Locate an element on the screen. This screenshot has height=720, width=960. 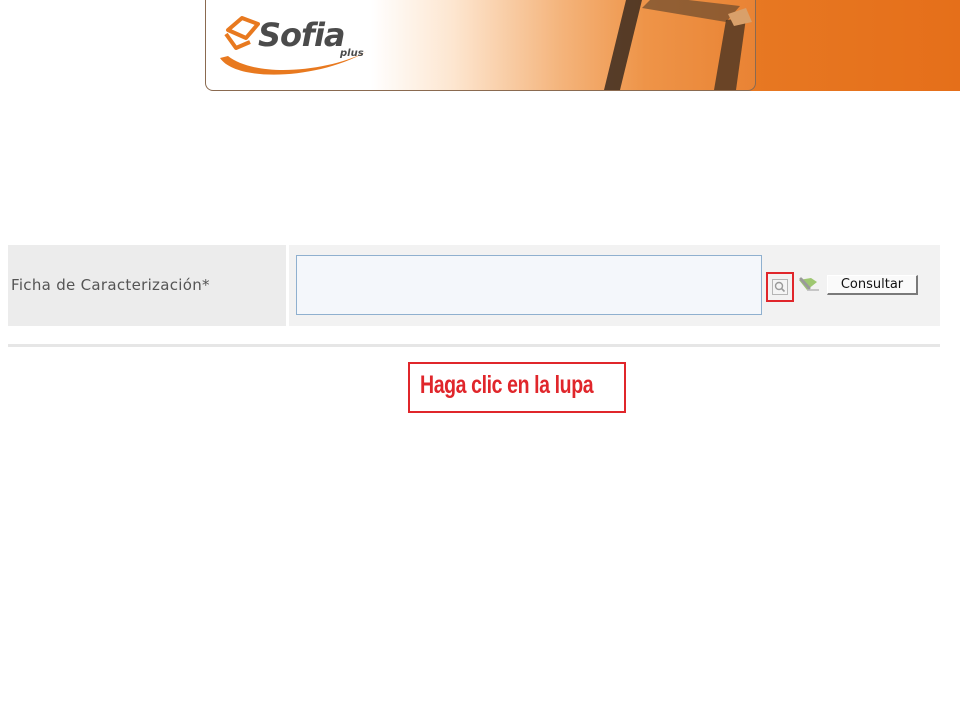
label-cell: Ficha de Caracterización* is located at coordinates (148, 285).